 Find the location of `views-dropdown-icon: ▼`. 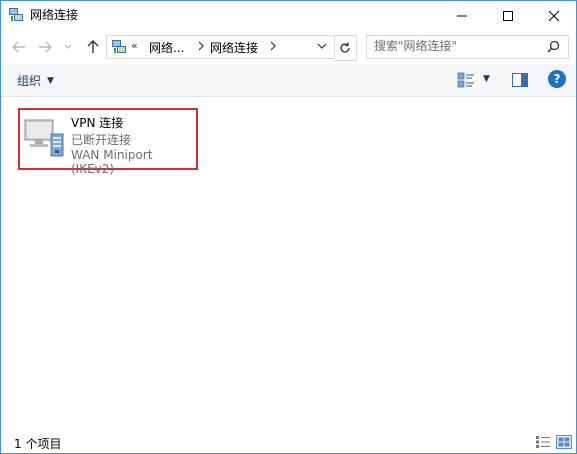

views-dropdown-icon: ▼ is located at coordinates (486, 79).